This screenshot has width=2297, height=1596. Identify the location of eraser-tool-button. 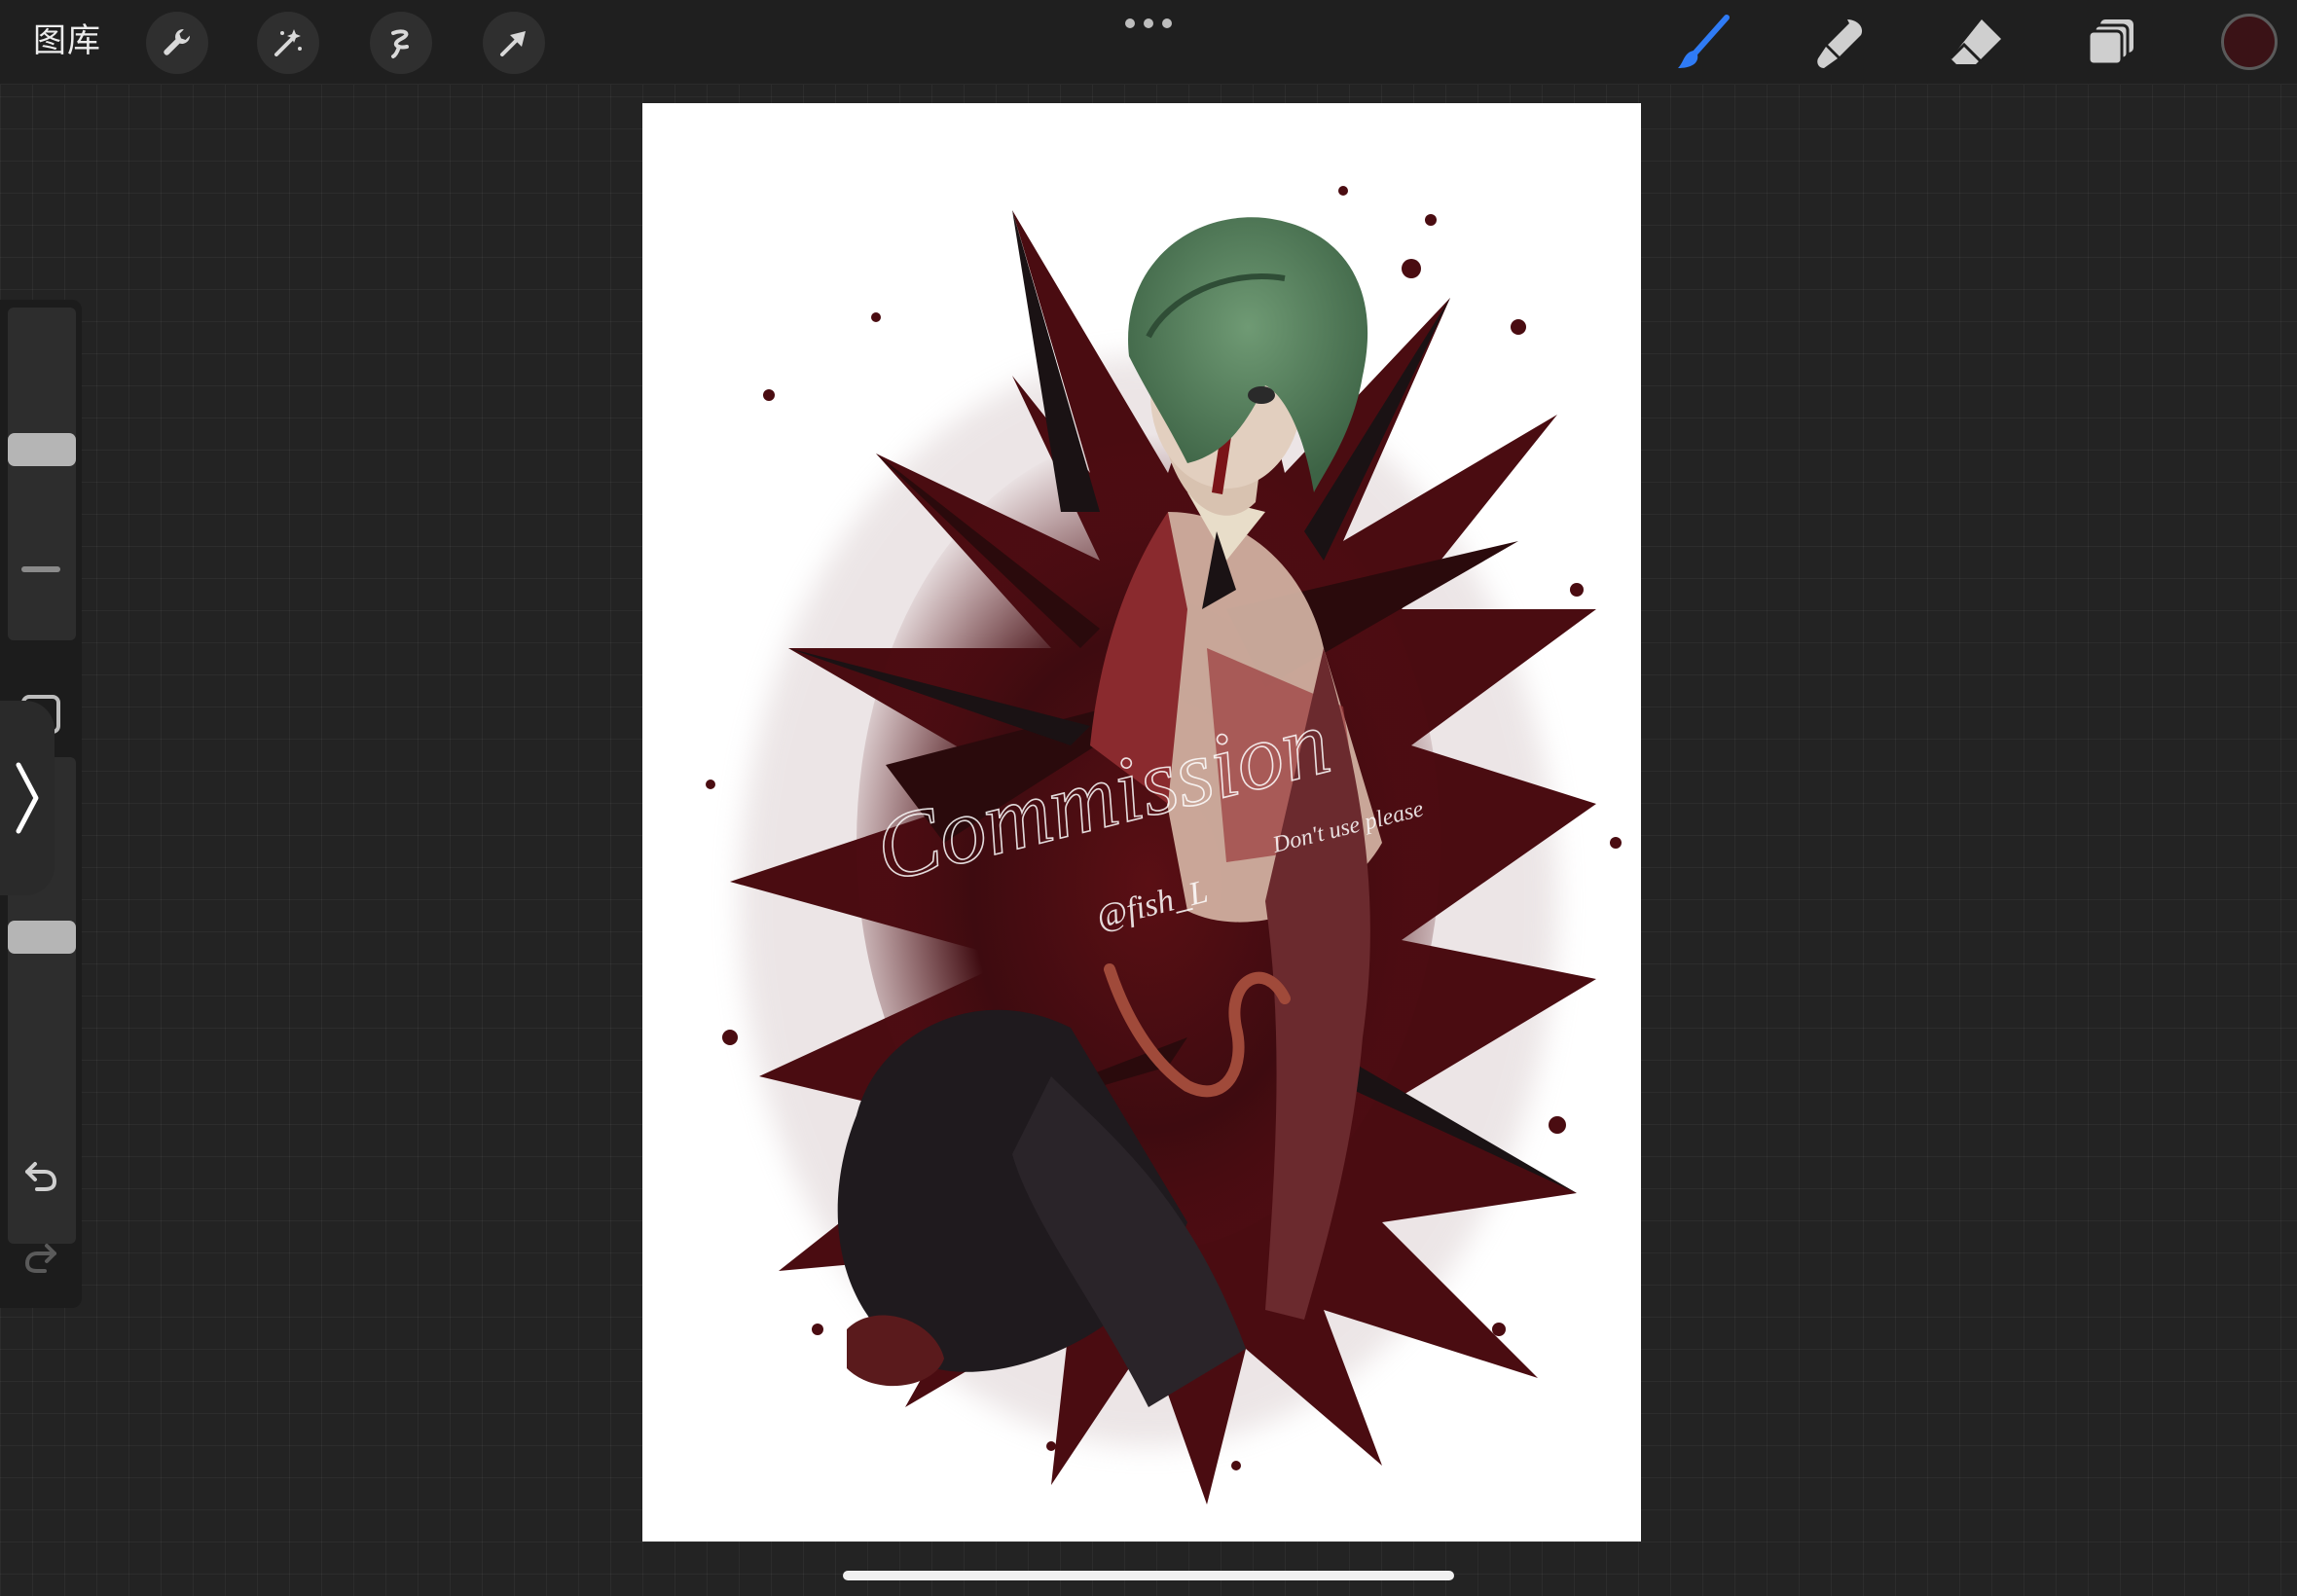
(1976, 43).